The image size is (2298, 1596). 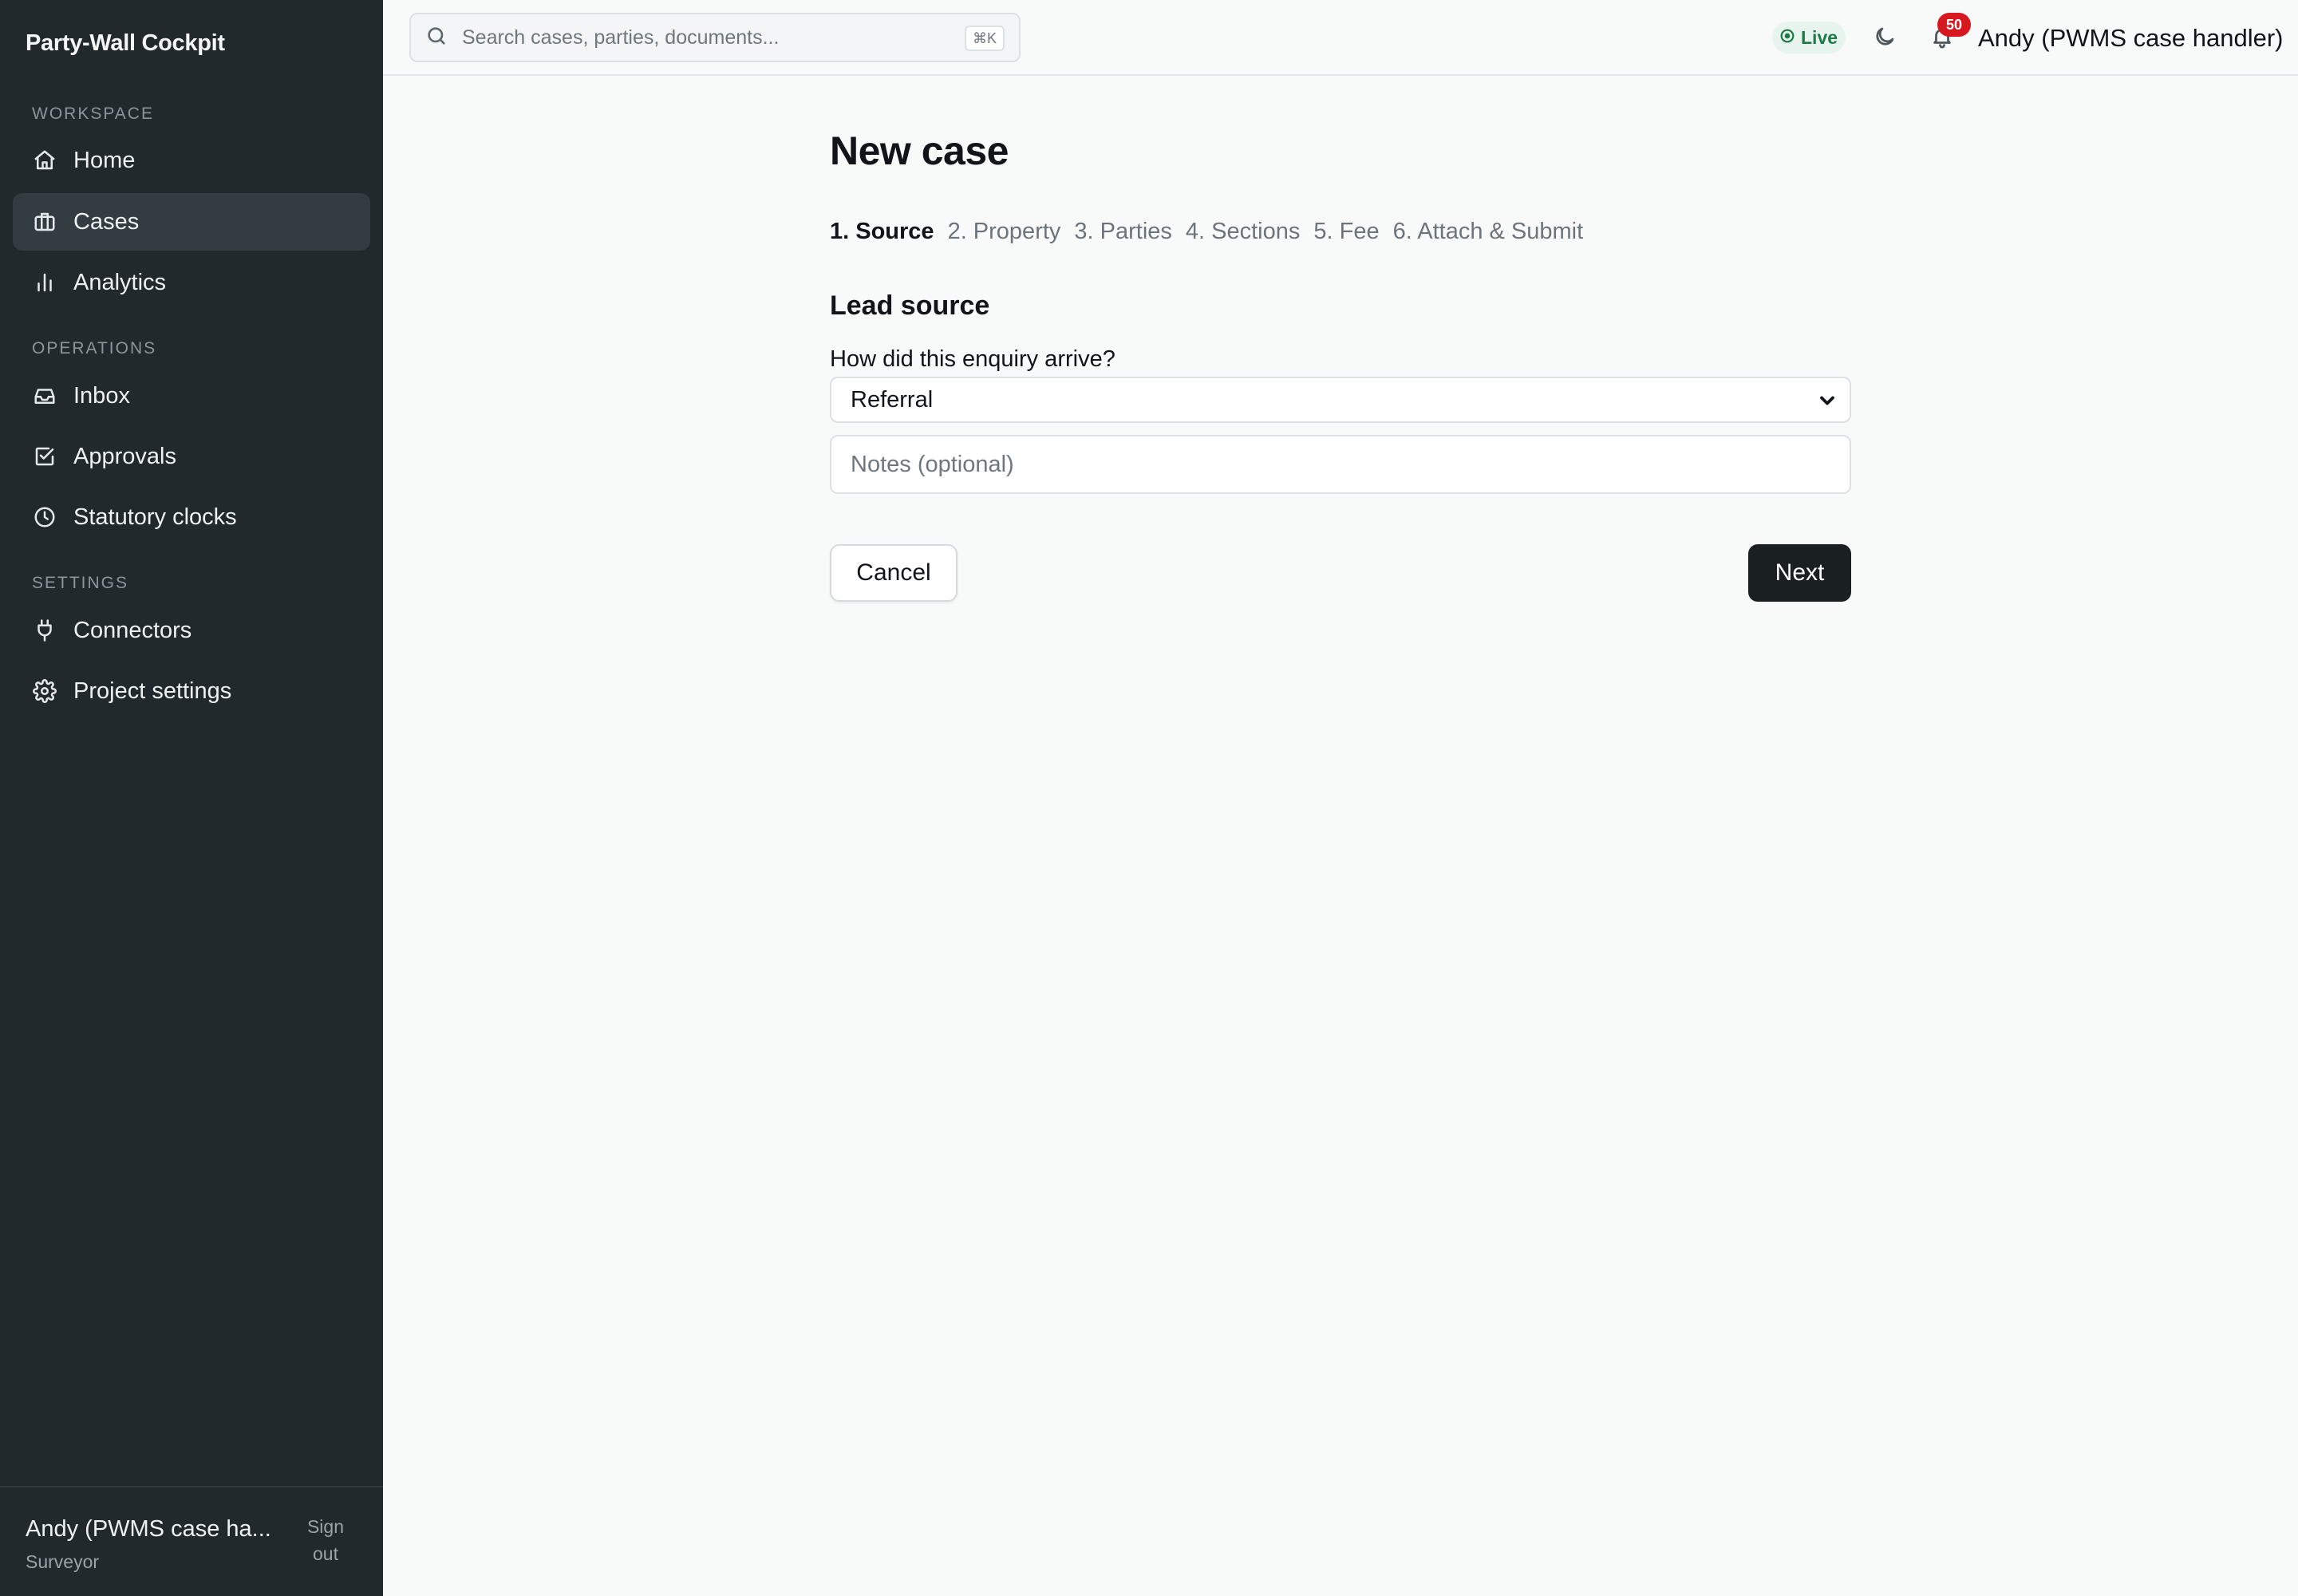 I want to click on step-attach-submit: 6. Attach & Submit, so click(x=1488, y=232).